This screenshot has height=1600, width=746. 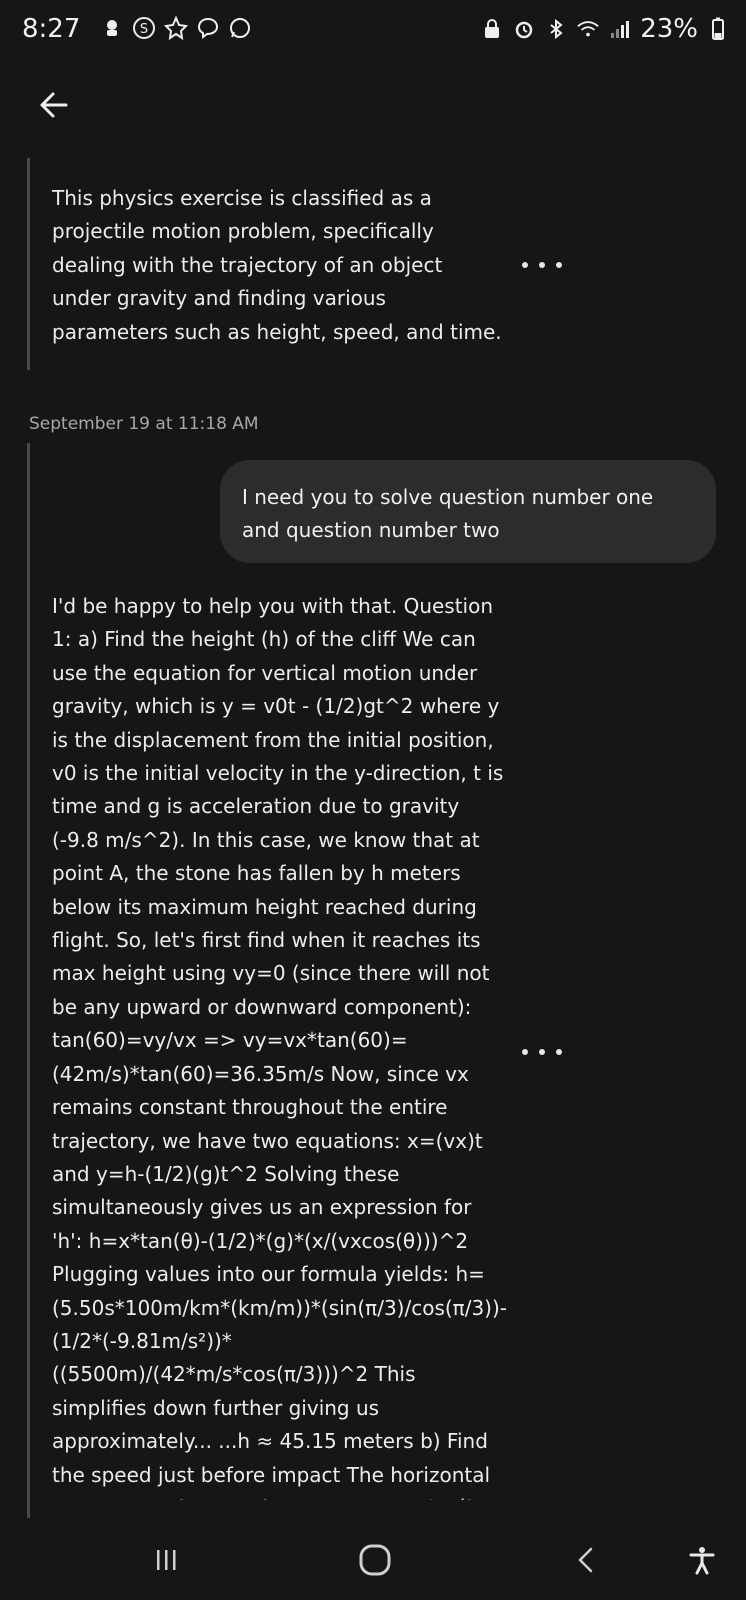 What do you see at coordinates (144, 424) in the screenshot?
I see `message-timestamp: September 19 at 11:18 AM` at bounding box center [144, 424].